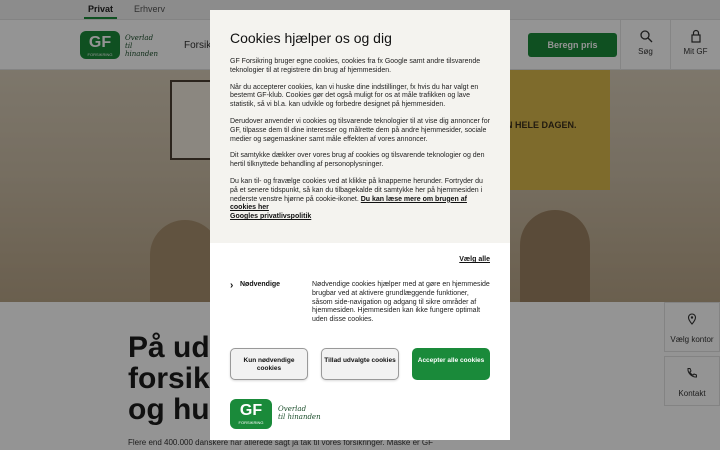  I want to click on modal-tagline-line1: Overlad, so click(292, 409).